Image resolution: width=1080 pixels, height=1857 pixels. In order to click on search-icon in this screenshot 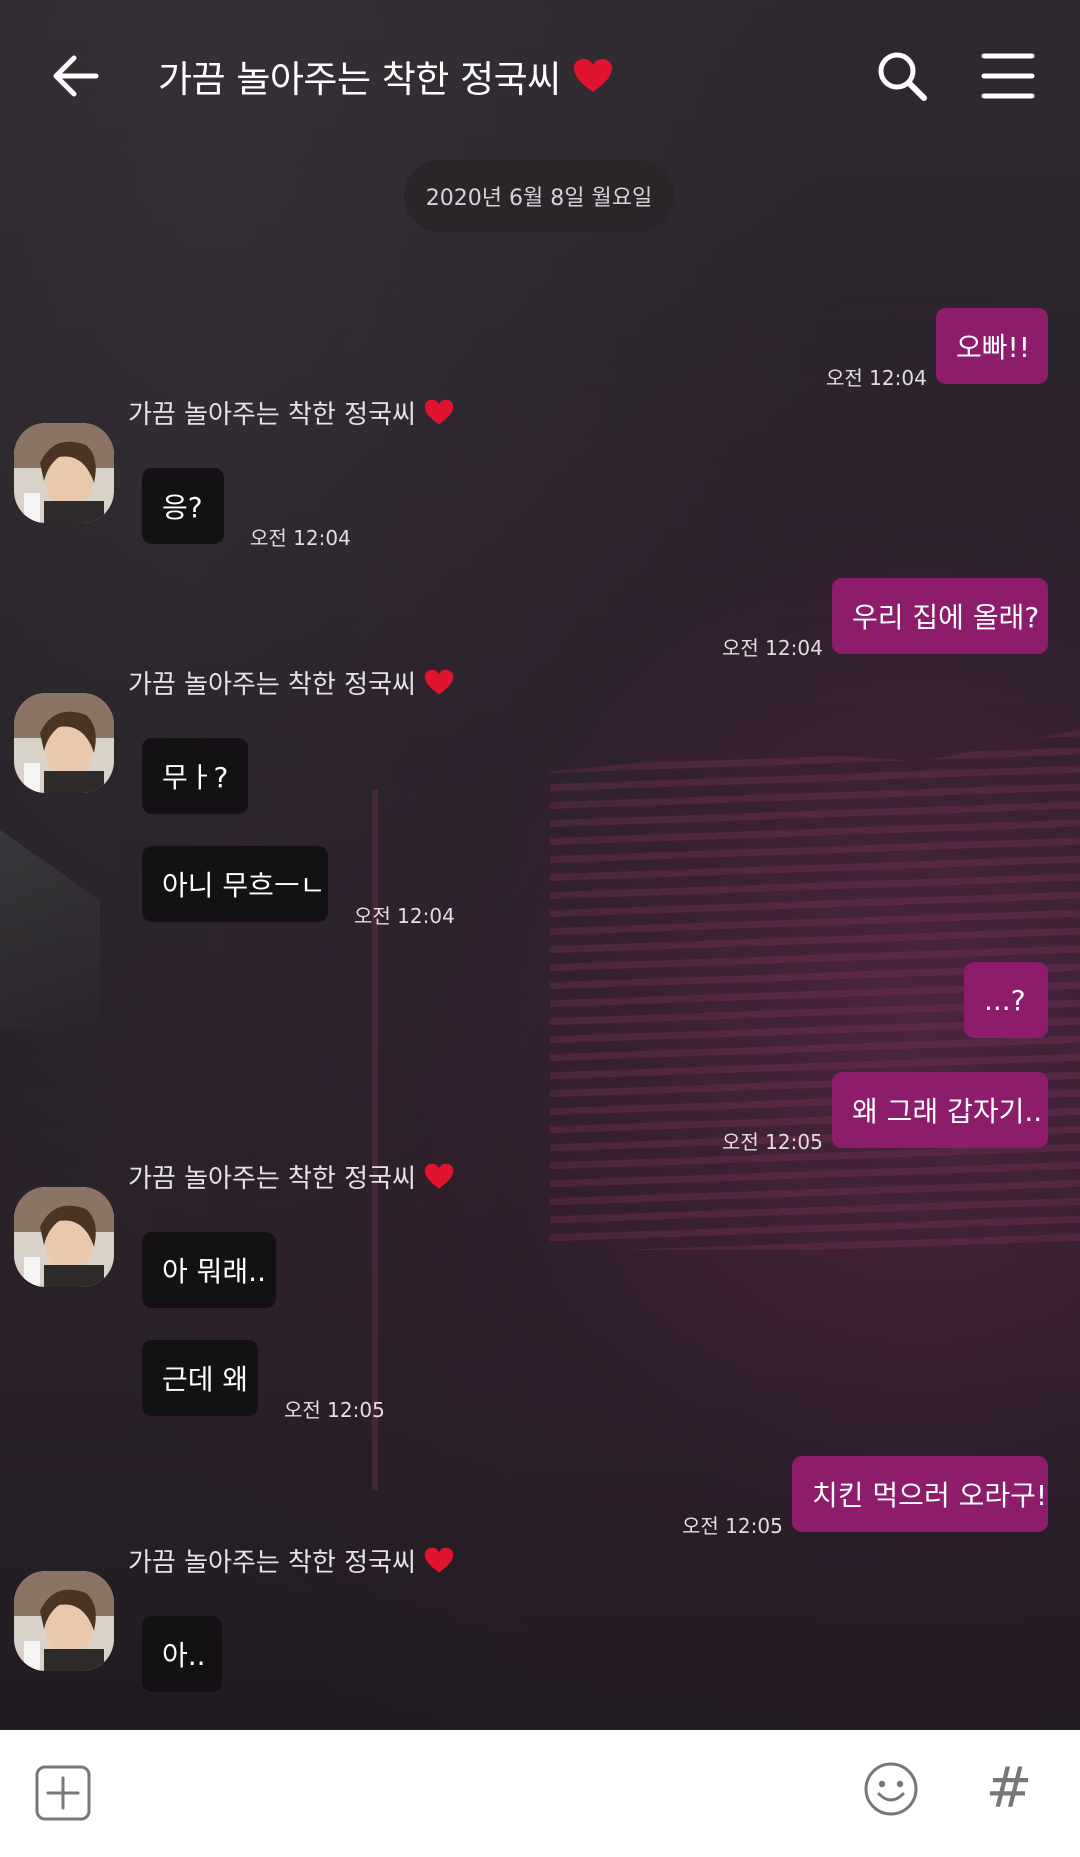, I will do `click(902, 76)`.